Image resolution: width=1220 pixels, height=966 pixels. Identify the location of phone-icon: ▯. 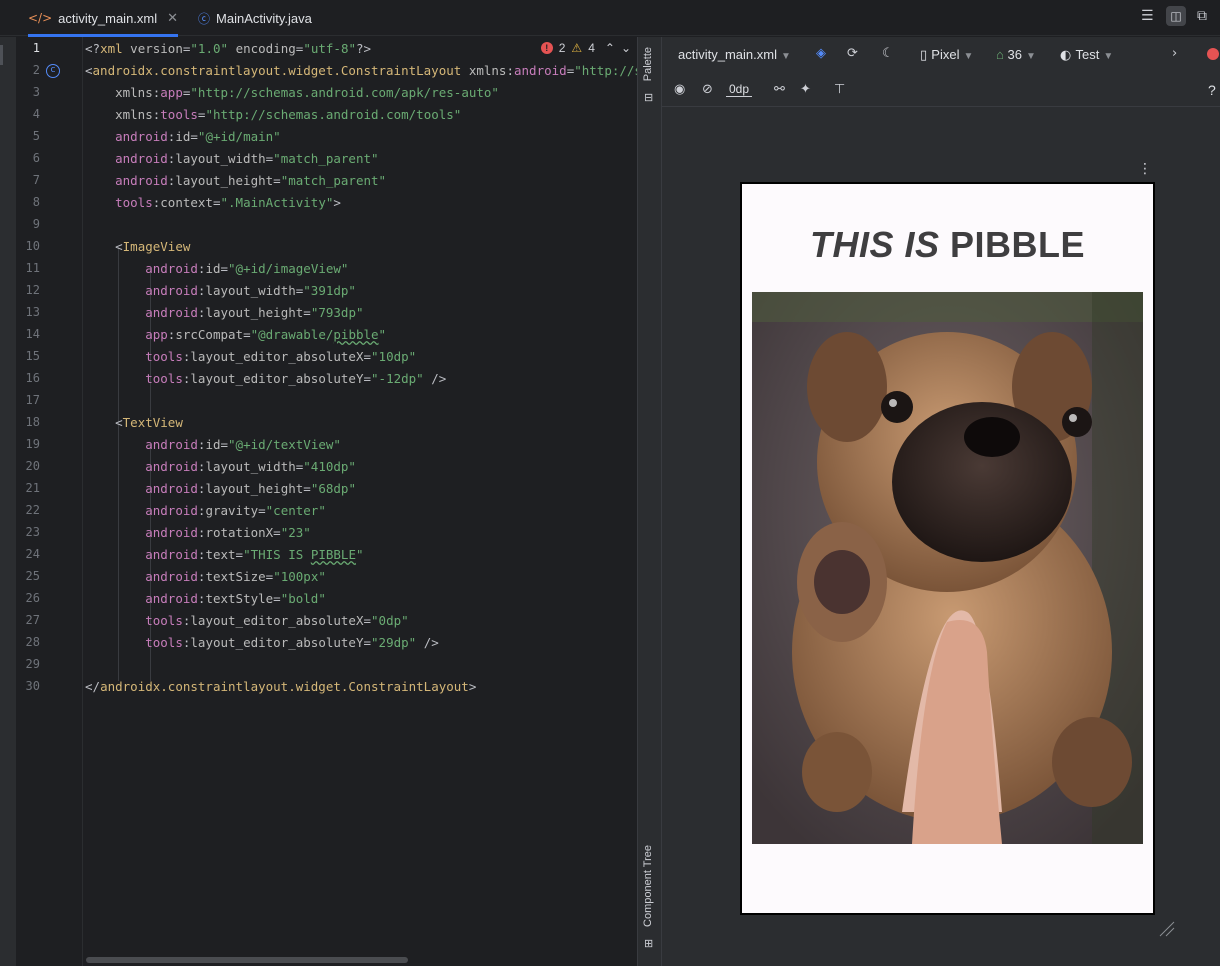
(926, 55).